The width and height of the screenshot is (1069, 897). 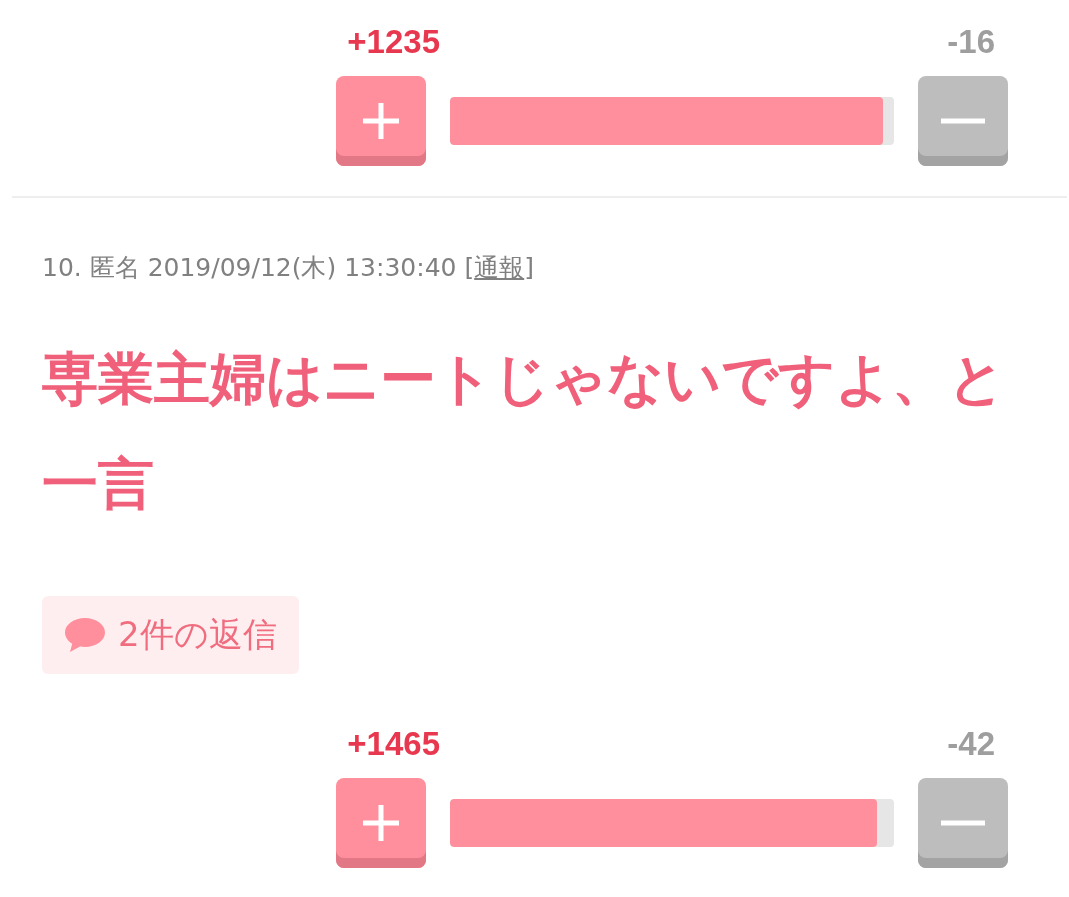 I want to click on speech-bubble-icon, so click(x=85, y=635).